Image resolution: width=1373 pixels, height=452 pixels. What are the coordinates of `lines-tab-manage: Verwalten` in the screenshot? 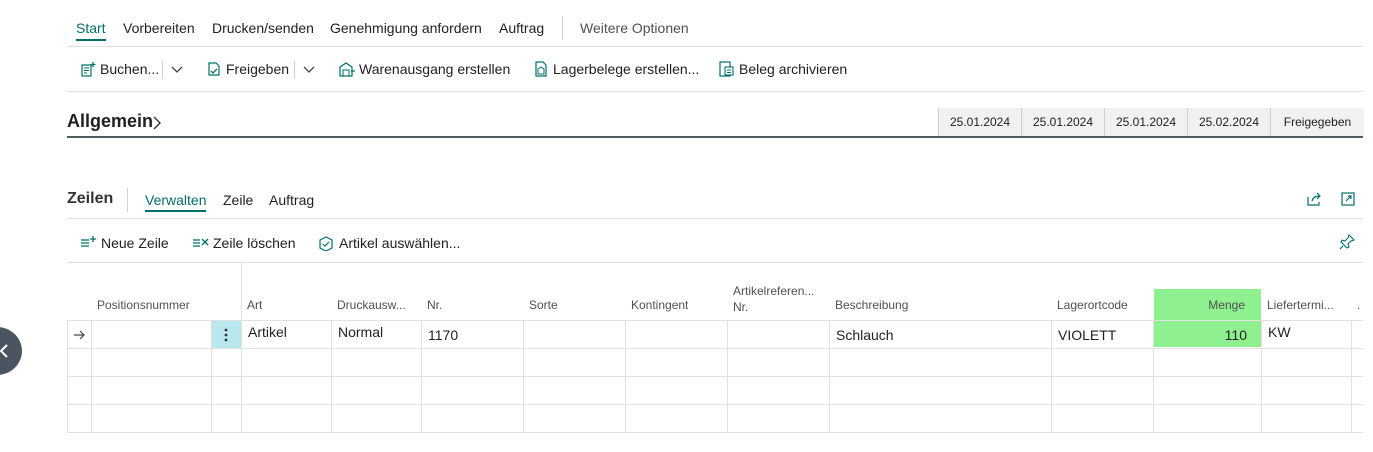 It's located at (176, 202).